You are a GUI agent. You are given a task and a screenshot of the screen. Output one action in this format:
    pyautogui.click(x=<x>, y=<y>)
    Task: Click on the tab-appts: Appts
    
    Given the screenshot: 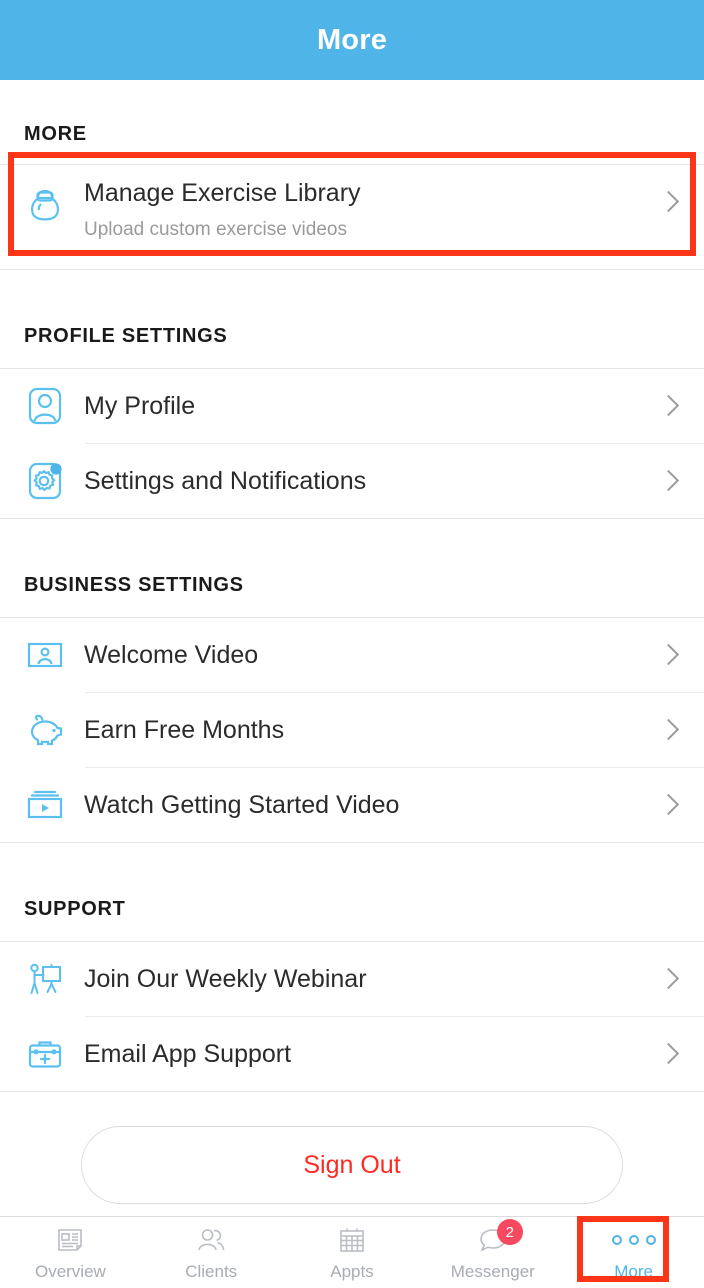 What is the action you would take?
    pyautogui.click(x=352, y=1252)
    